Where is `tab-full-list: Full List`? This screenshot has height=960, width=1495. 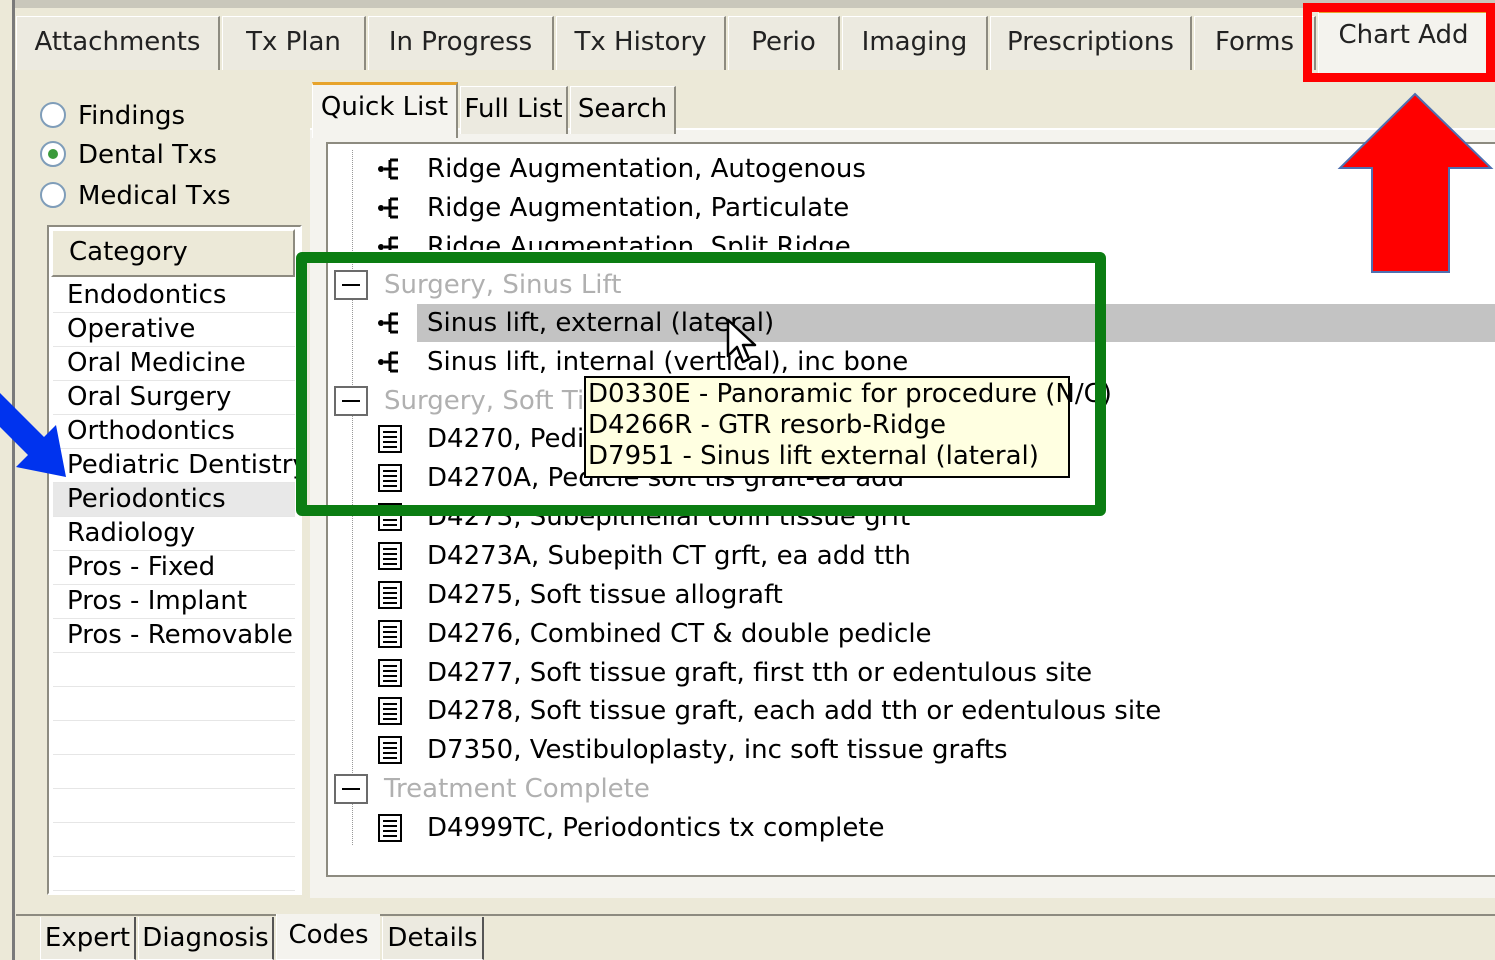 tab-full-list: Full List is located at coordinates (514, 110).